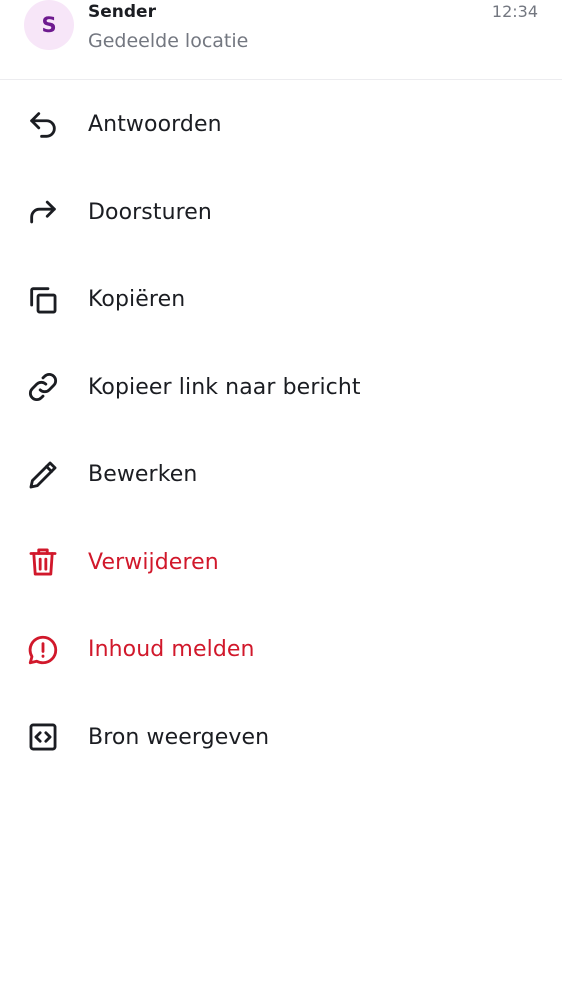 This screenshot has height=1000, width=562. What do you see at coordinates (179, 737) in the screenshot?
I see `menu-item-label: Bron weergeven` at bounding box center [179, 737].